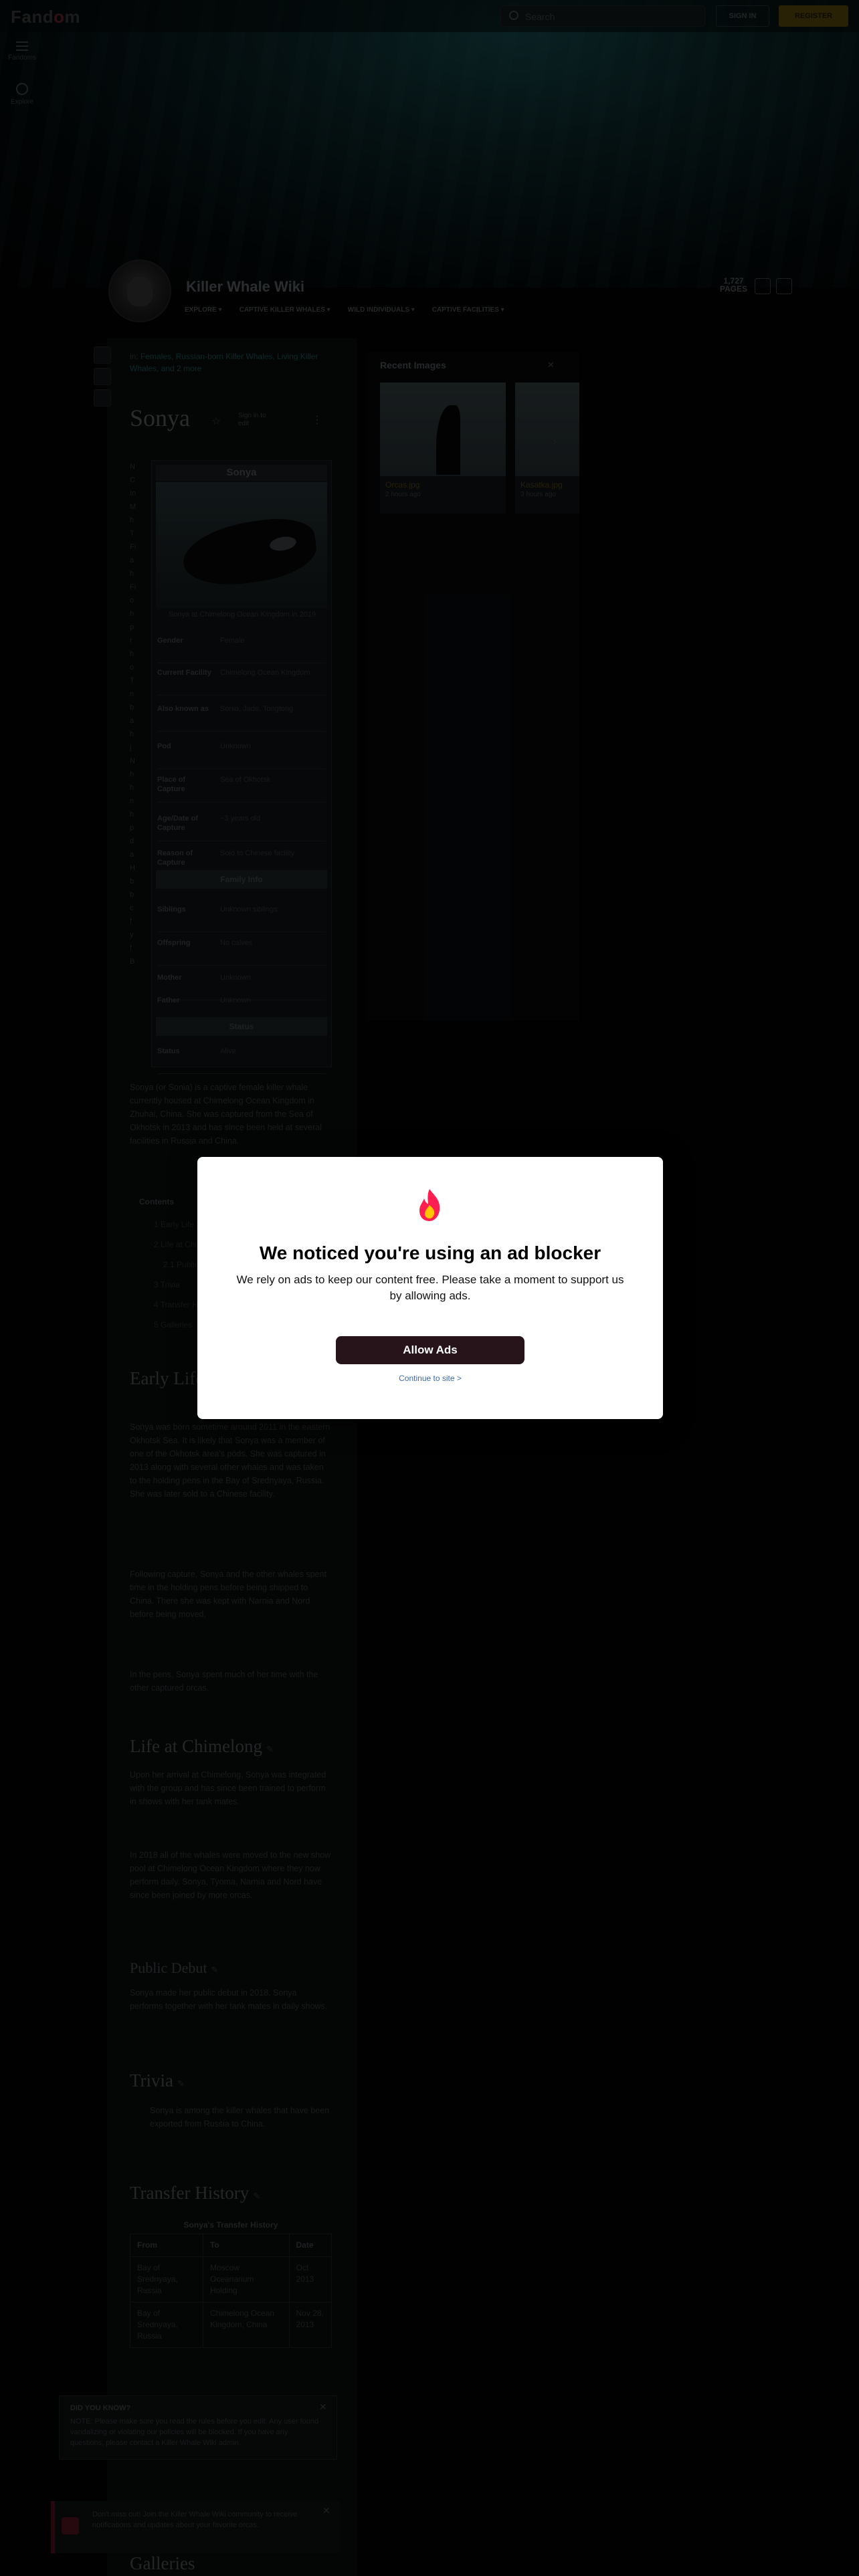 The width and height of the screenshot is (859, 2576). Describe the element at coordinates (430, 1378) in the screenshot. I see `continue-to-site-link: Continue to site >` at that location.